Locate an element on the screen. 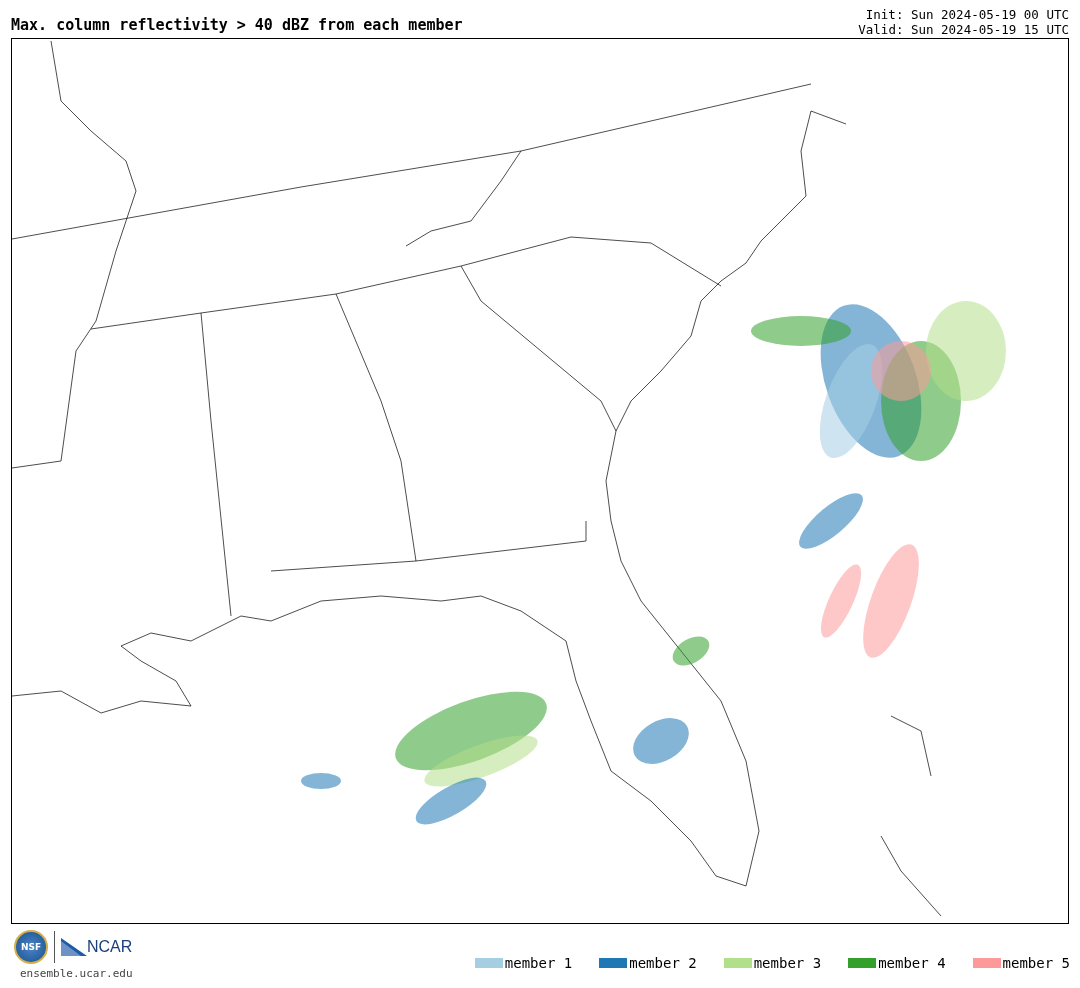 The height and width of the screenshot is (988, 1080). legend-label: member 4 is located at coordinates (912, 963).